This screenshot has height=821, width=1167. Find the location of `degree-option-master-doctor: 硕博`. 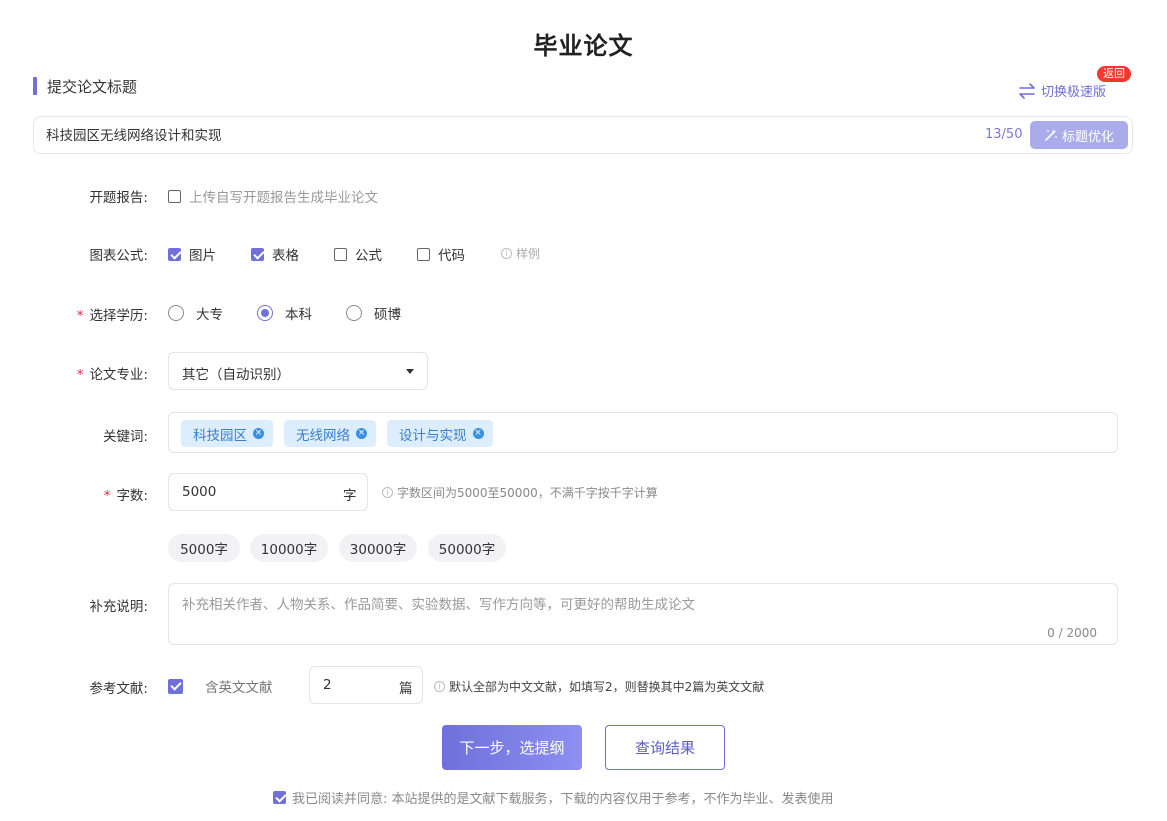

degree-option-master-doctor: 硕博 is located at coordinates (373, 313).